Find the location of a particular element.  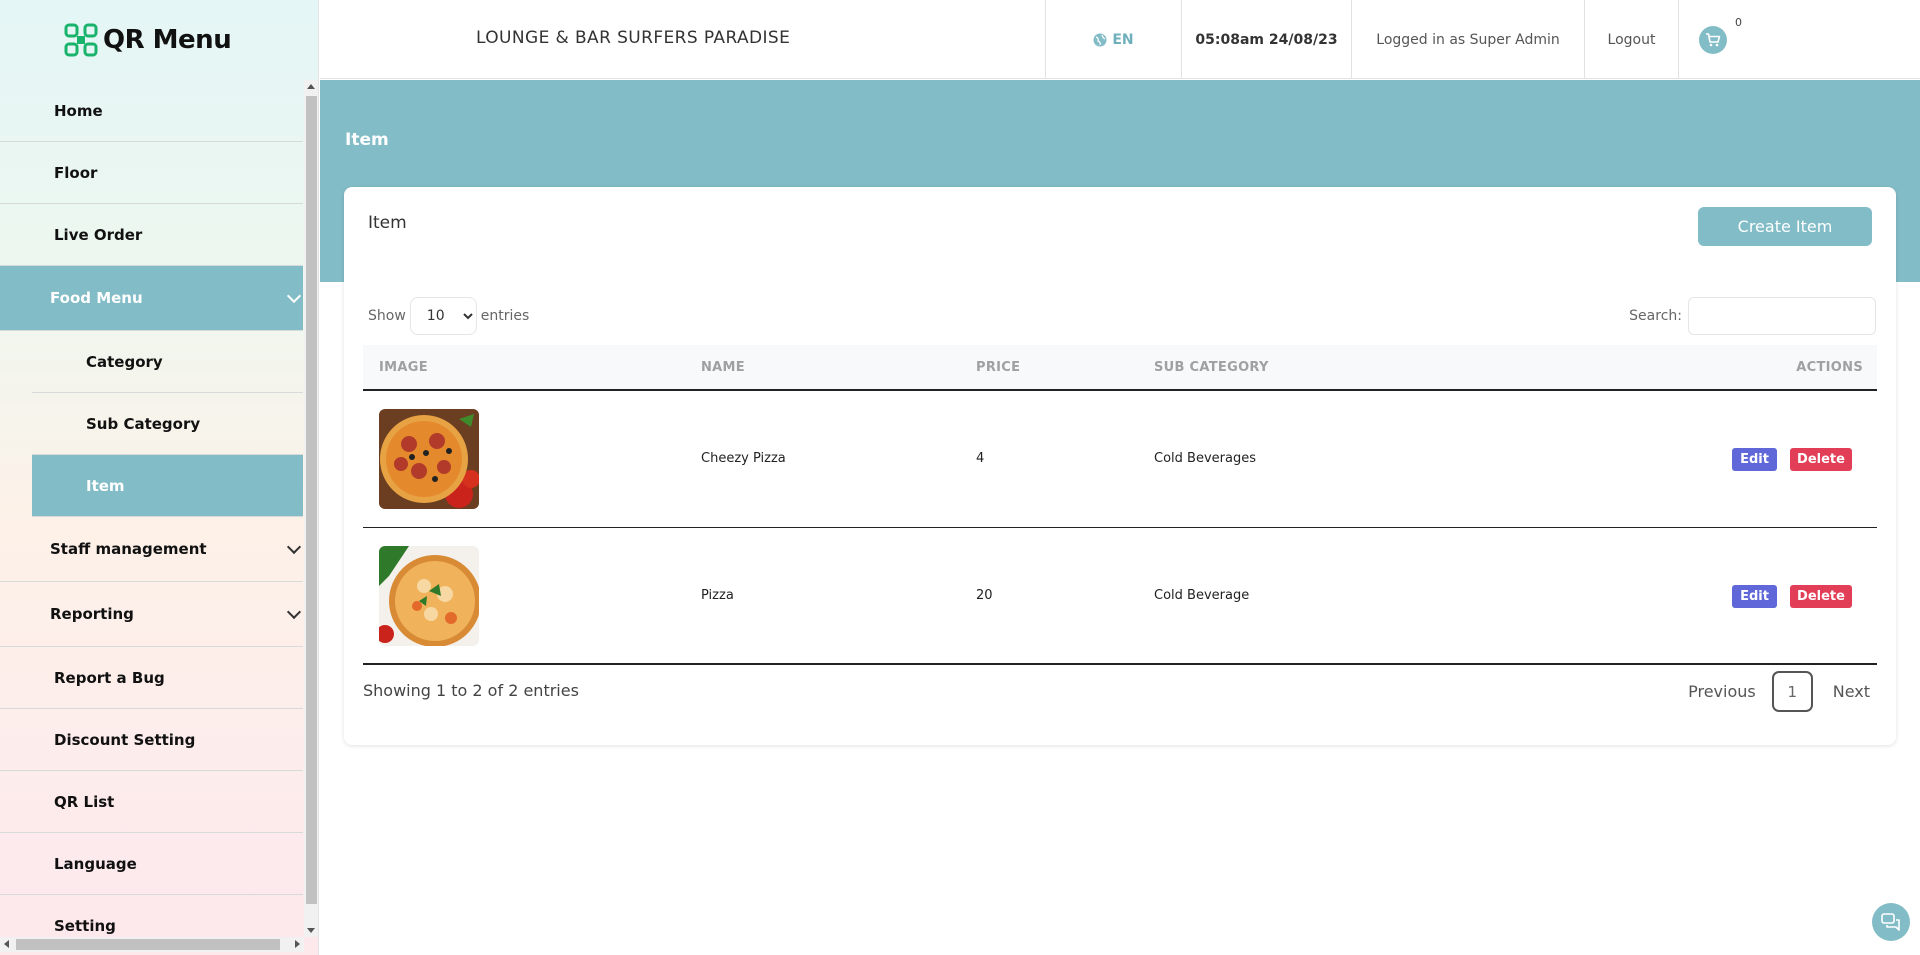

item-image-pizza is located at coordinates (429, 596).